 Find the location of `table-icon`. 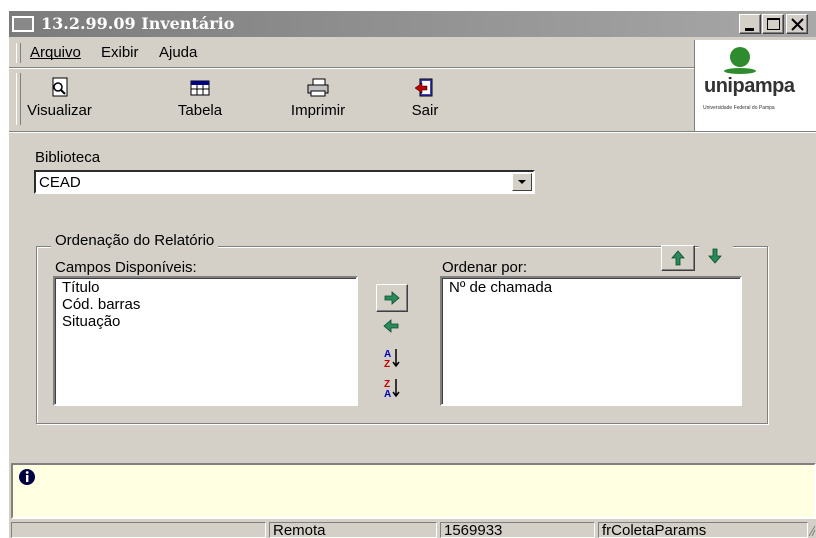

table-icon is located at coordinates (200, 88).